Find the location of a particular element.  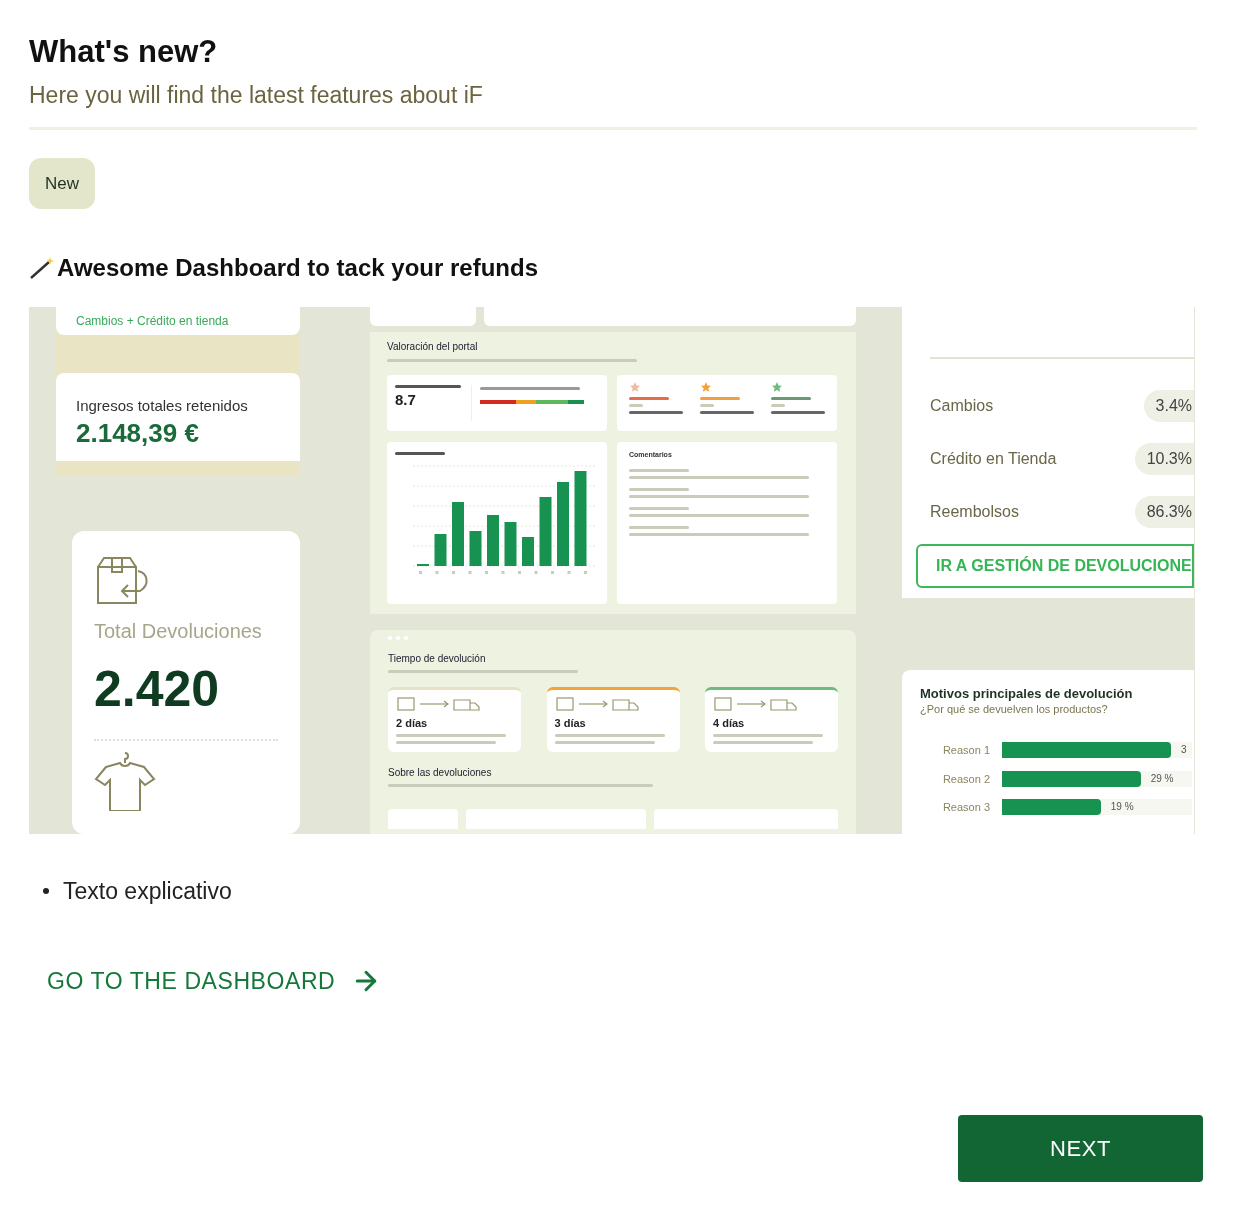

duration-value: 2 días is located at coordinates (412, 723).